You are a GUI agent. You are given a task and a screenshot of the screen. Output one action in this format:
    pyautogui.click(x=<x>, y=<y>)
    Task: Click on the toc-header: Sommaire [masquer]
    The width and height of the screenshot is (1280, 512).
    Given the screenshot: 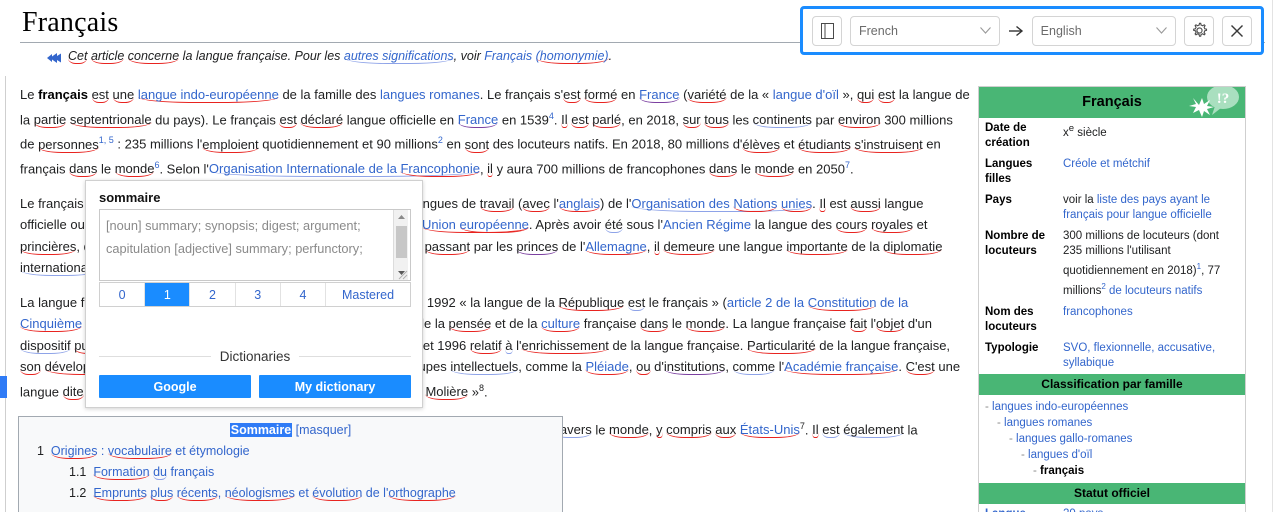 What is the action you would take?
    pyautogui.click(x=290, y=430)
    